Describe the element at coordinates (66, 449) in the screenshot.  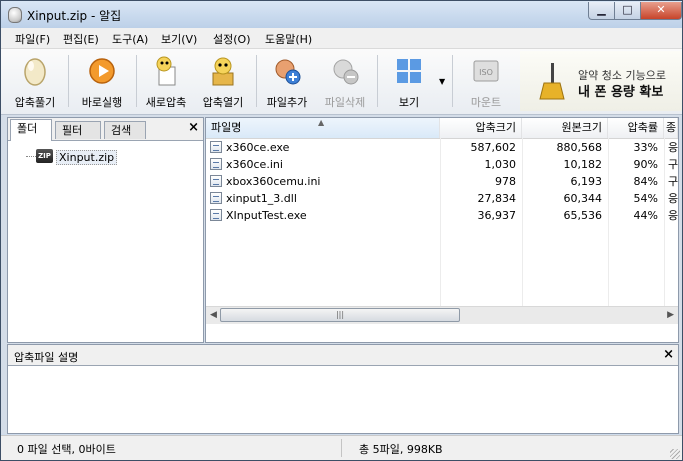
I see `selection-status: 0 파일 선택, 0바이트` at that location.